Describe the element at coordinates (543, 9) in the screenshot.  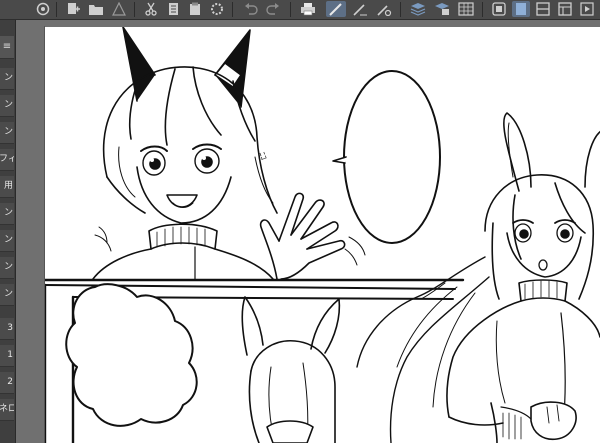
I see `view-mode-icon` at that location.